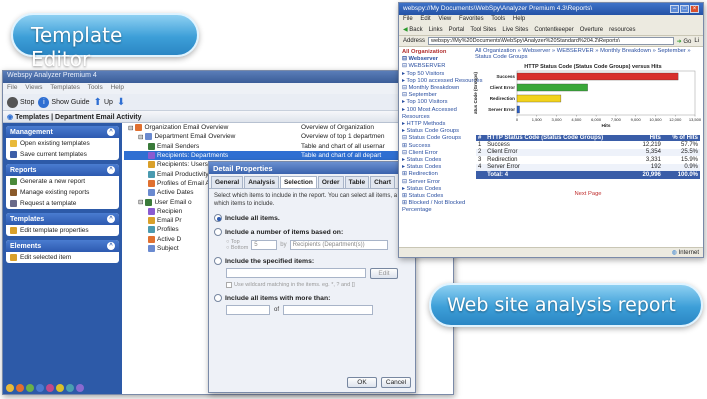 The height and width of the screenshot is (399, 707). What do you see at coordinates (435, 203) in the screenshot?
I see `nav-link: ⊞ Blocked / Not Blocked` at bounding box center [435, 203].